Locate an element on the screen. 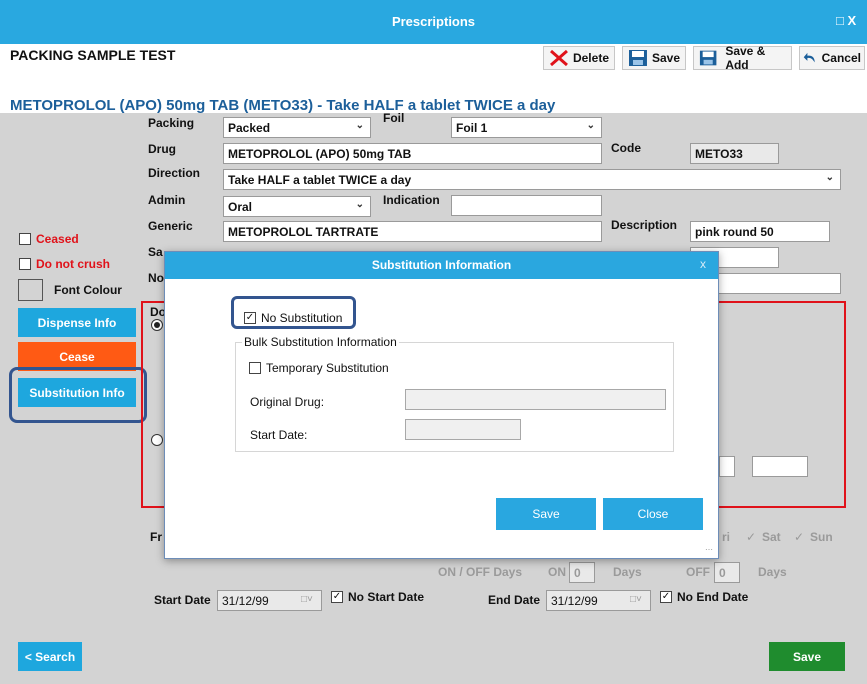  window-titlebar: Prescriptions □ X is located at coordinates (433, 22).